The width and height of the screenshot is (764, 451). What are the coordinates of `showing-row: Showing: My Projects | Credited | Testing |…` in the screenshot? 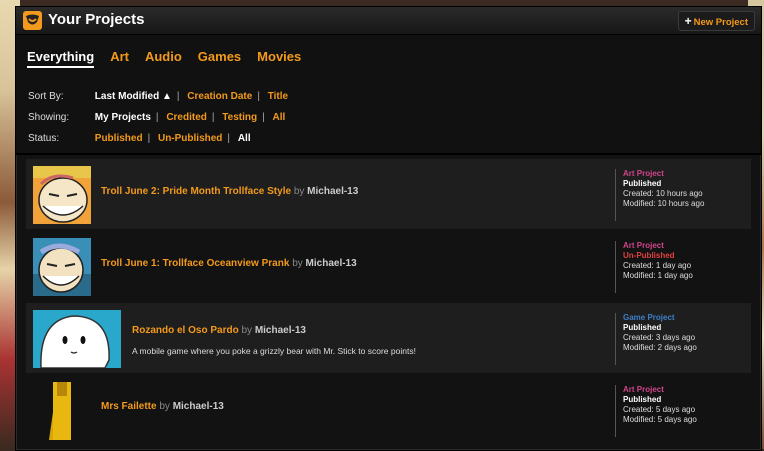 It's located at (157, 117).